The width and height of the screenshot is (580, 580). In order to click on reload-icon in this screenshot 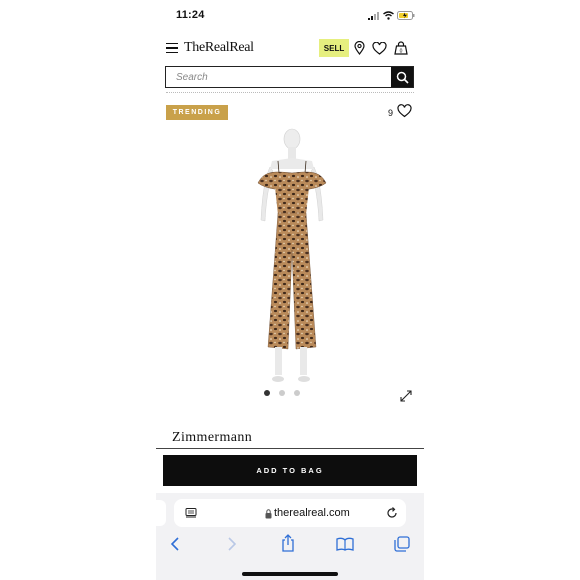, I will do `click(392, 513)`.